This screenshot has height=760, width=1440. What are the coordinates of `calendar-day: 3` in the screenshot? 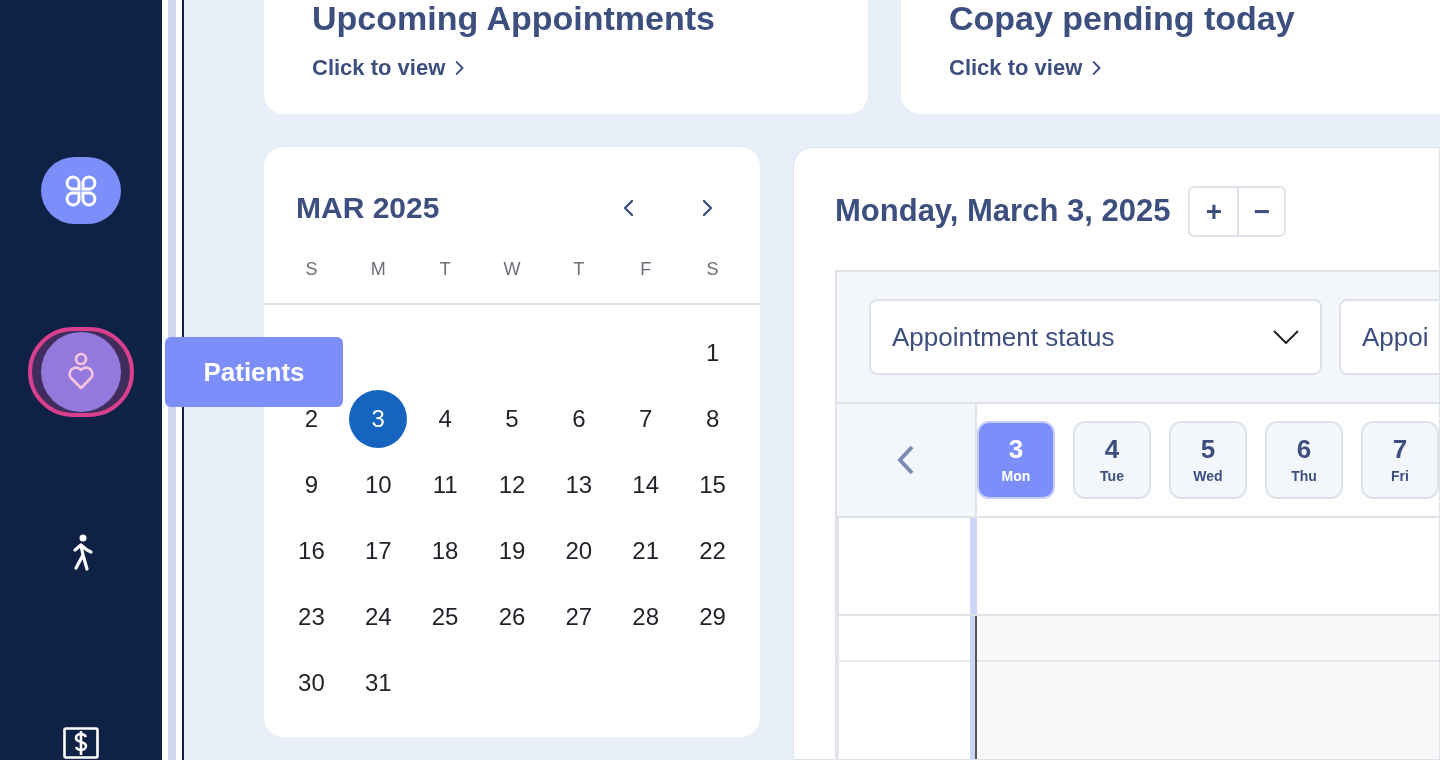 It's located at (378, 419).